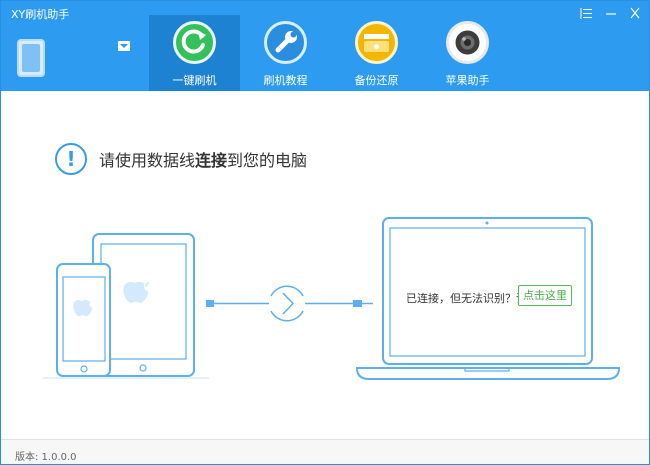  What do you see at coordinates (545, 295) in the screenshot?
I see `click-here-button: 点击这里` at bounding box center [545, 295].